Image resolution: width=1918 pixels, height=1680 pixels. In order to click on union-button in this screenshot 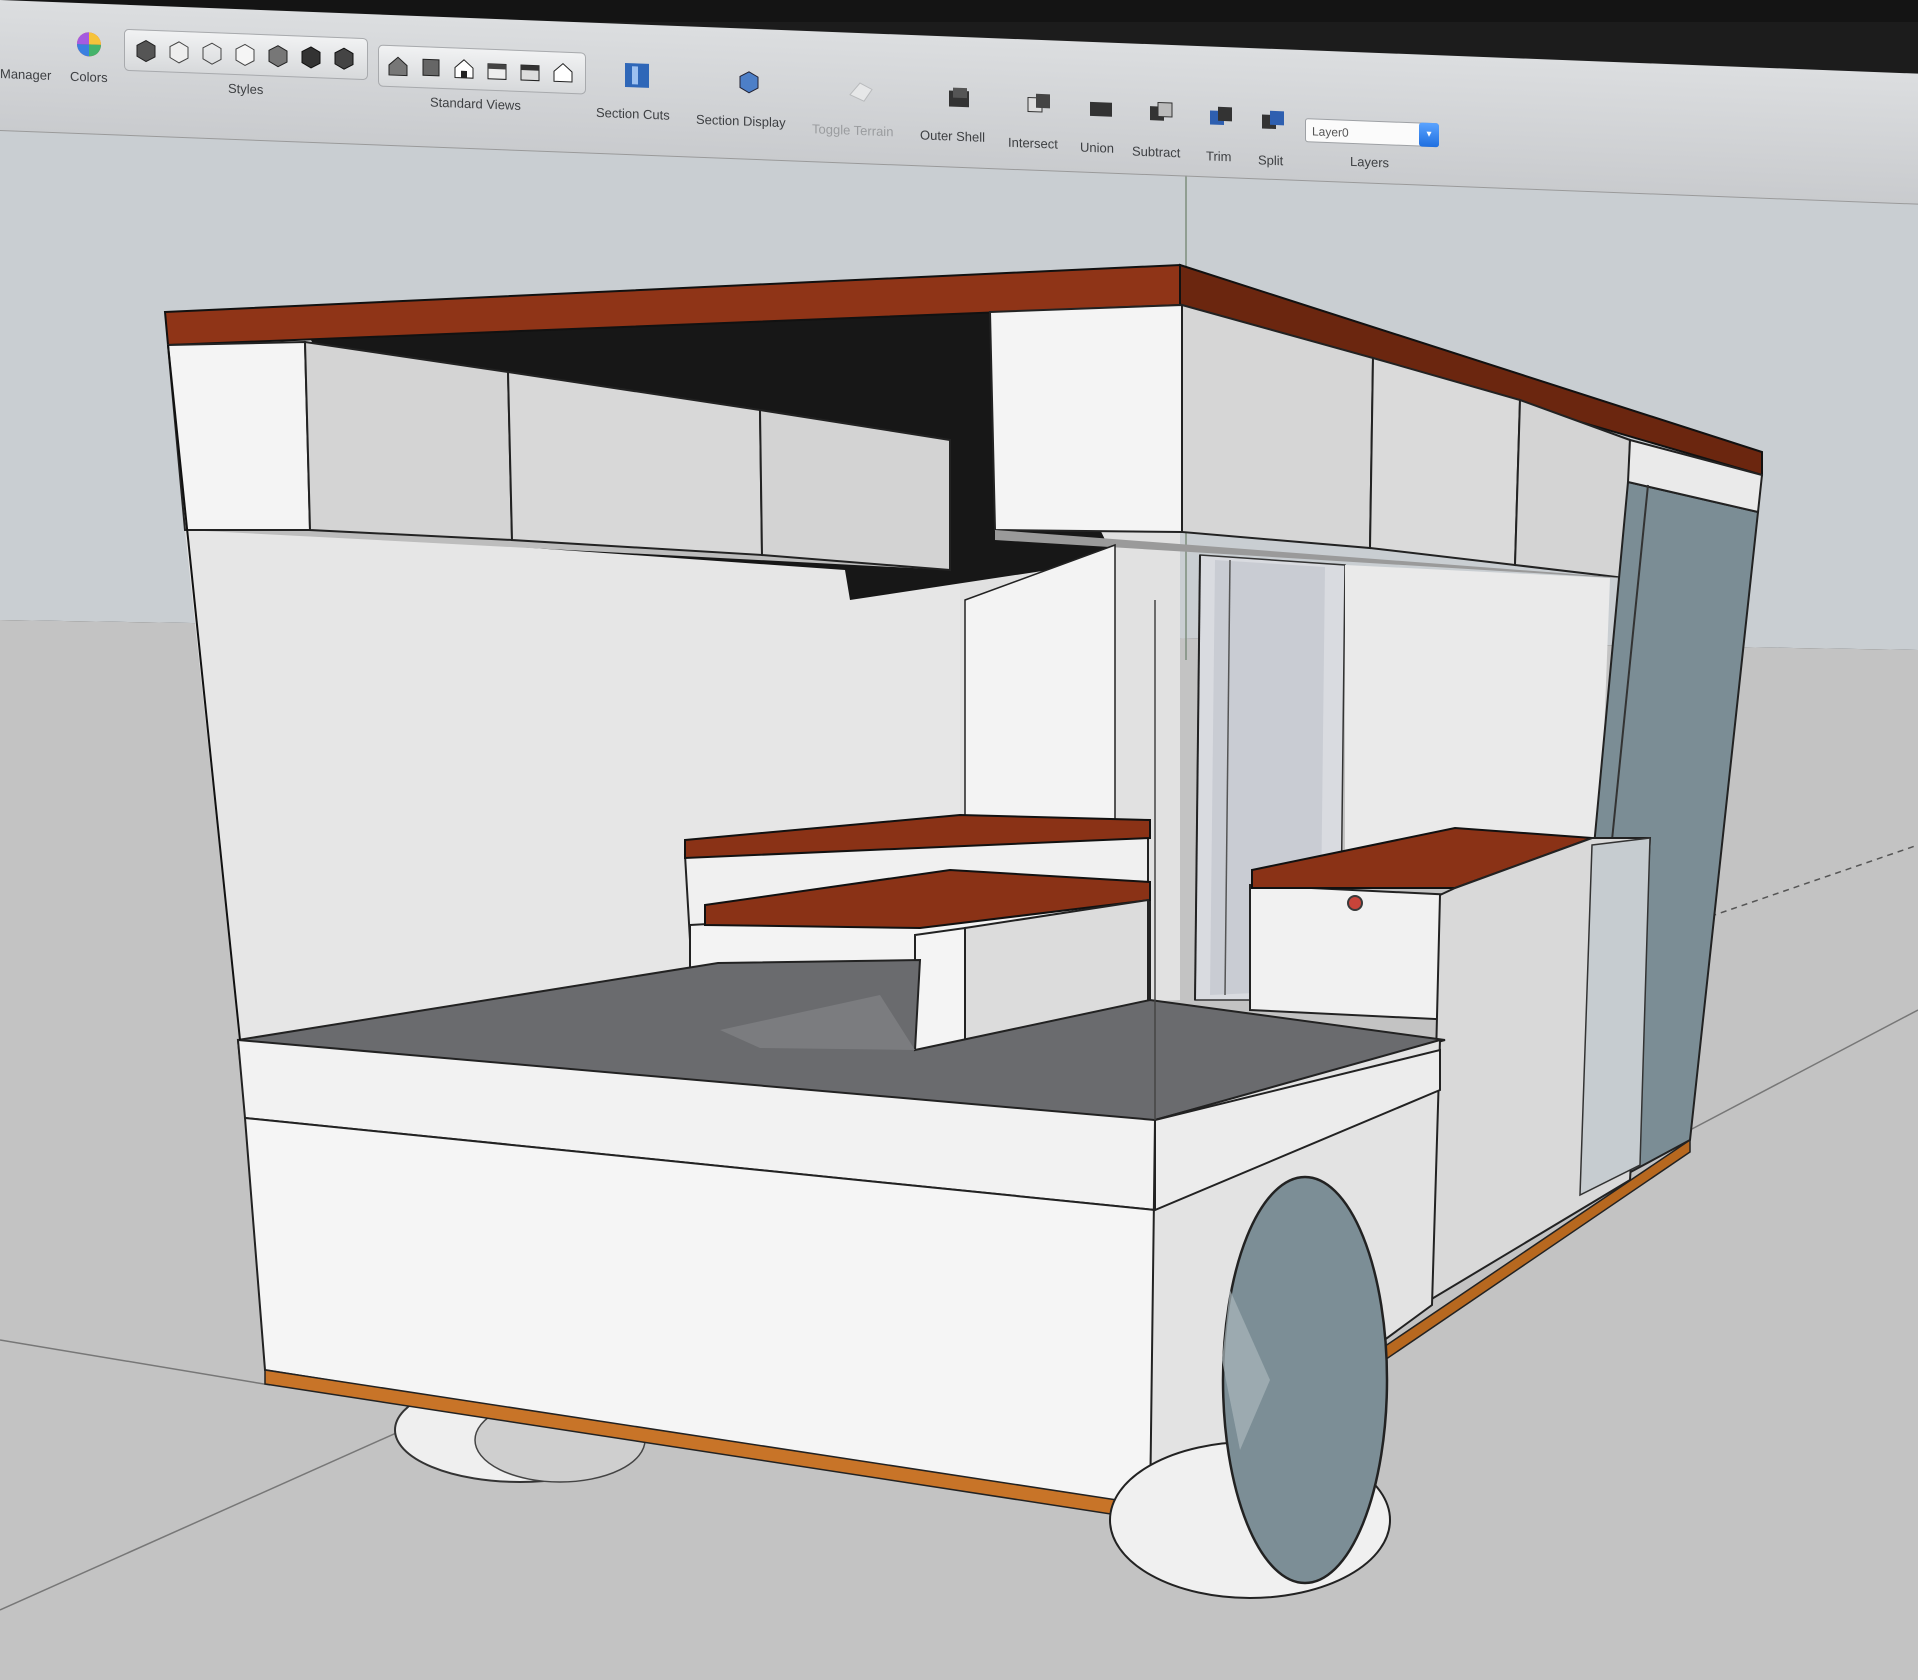, I will do `click(1101, 108)`.